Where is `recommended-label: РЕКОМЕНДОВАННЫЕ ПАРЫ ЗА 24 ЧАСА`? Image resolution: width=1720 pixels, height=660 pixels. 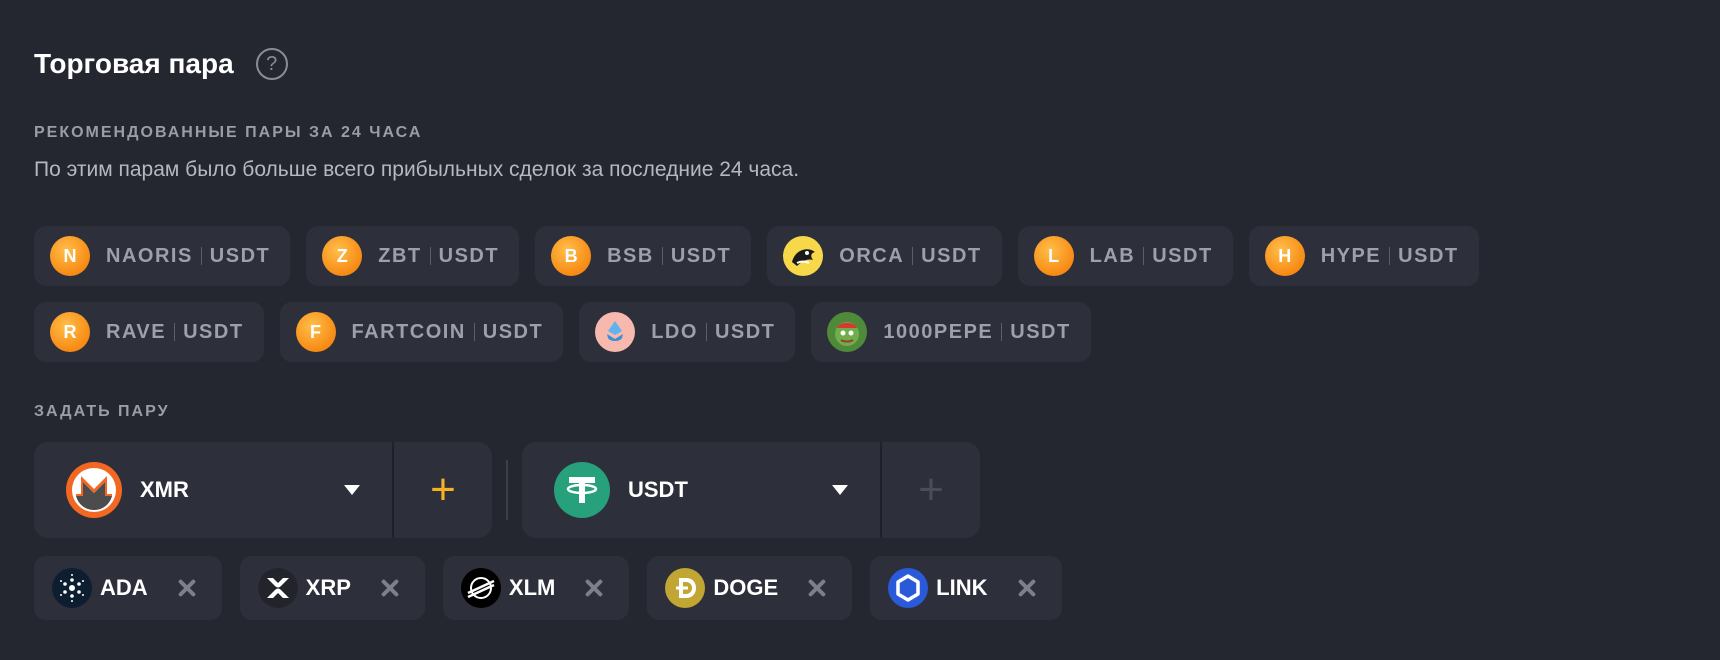 recommended-label: РЕКОМЕНДОВАННЫЕ ПАРЫ ЗА 24 ЧАСА is located at coordinates (228, 132).